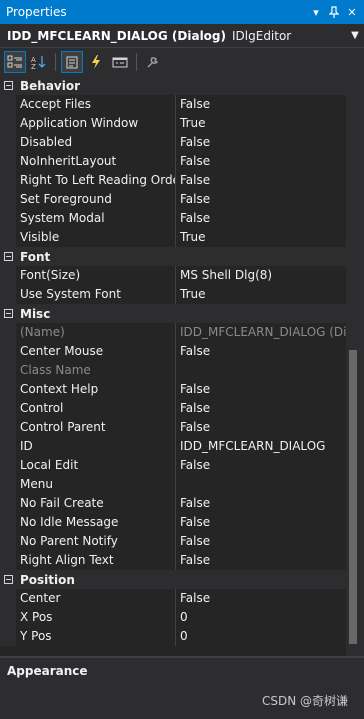  I want to click on property-name: ID, so click(88, 446).